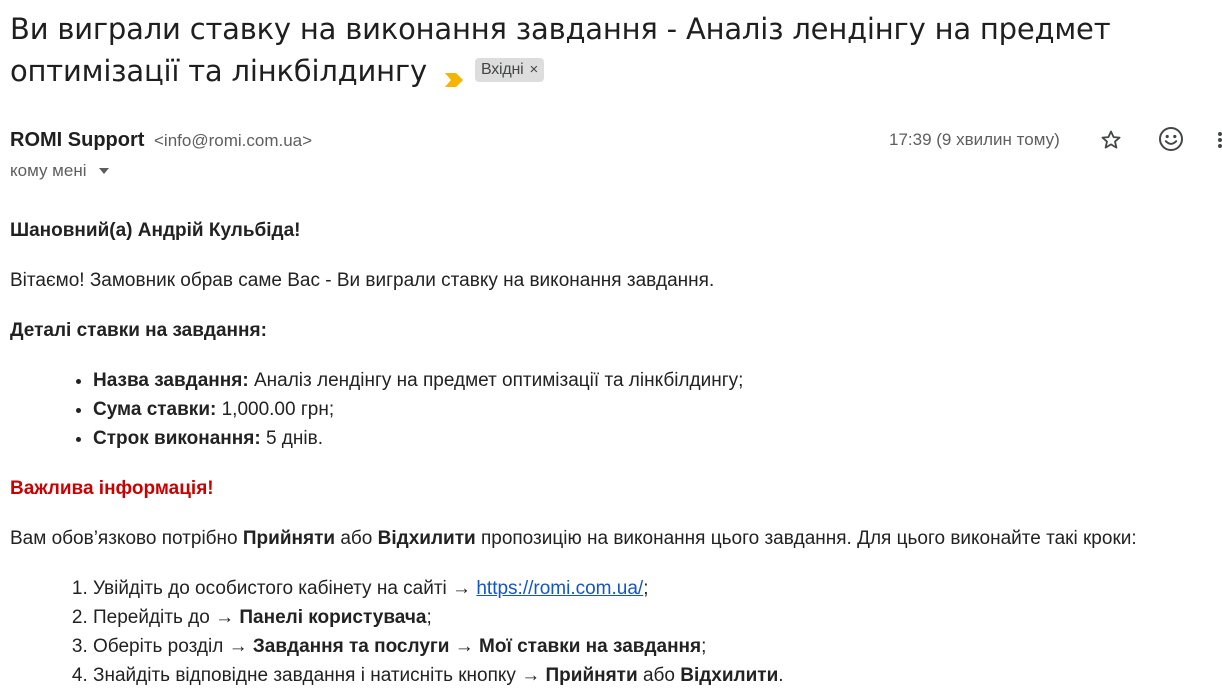 The width and height of the screenshot is (1222, 700). I want to click on sender-name: ROMI Support, so click(77, 140).